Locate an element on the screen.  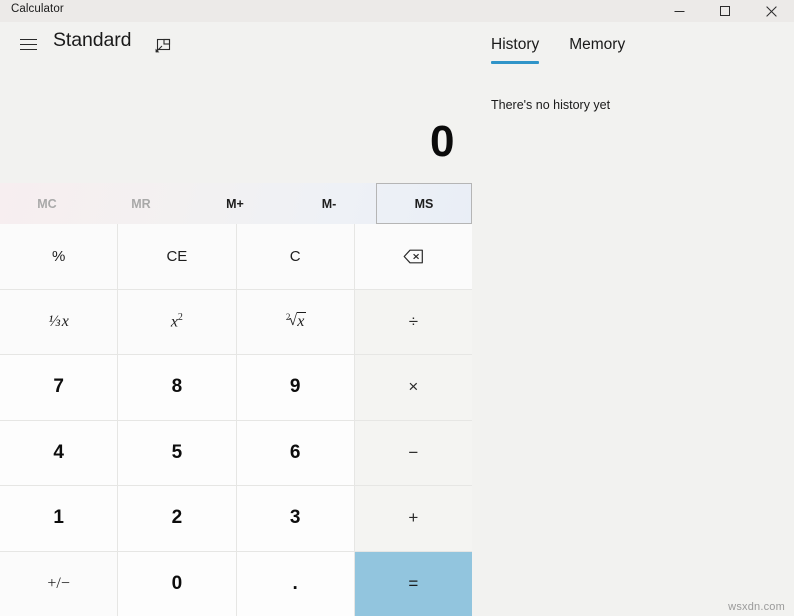
plus-minus-label: +/− is located at coordinates (58, 583).